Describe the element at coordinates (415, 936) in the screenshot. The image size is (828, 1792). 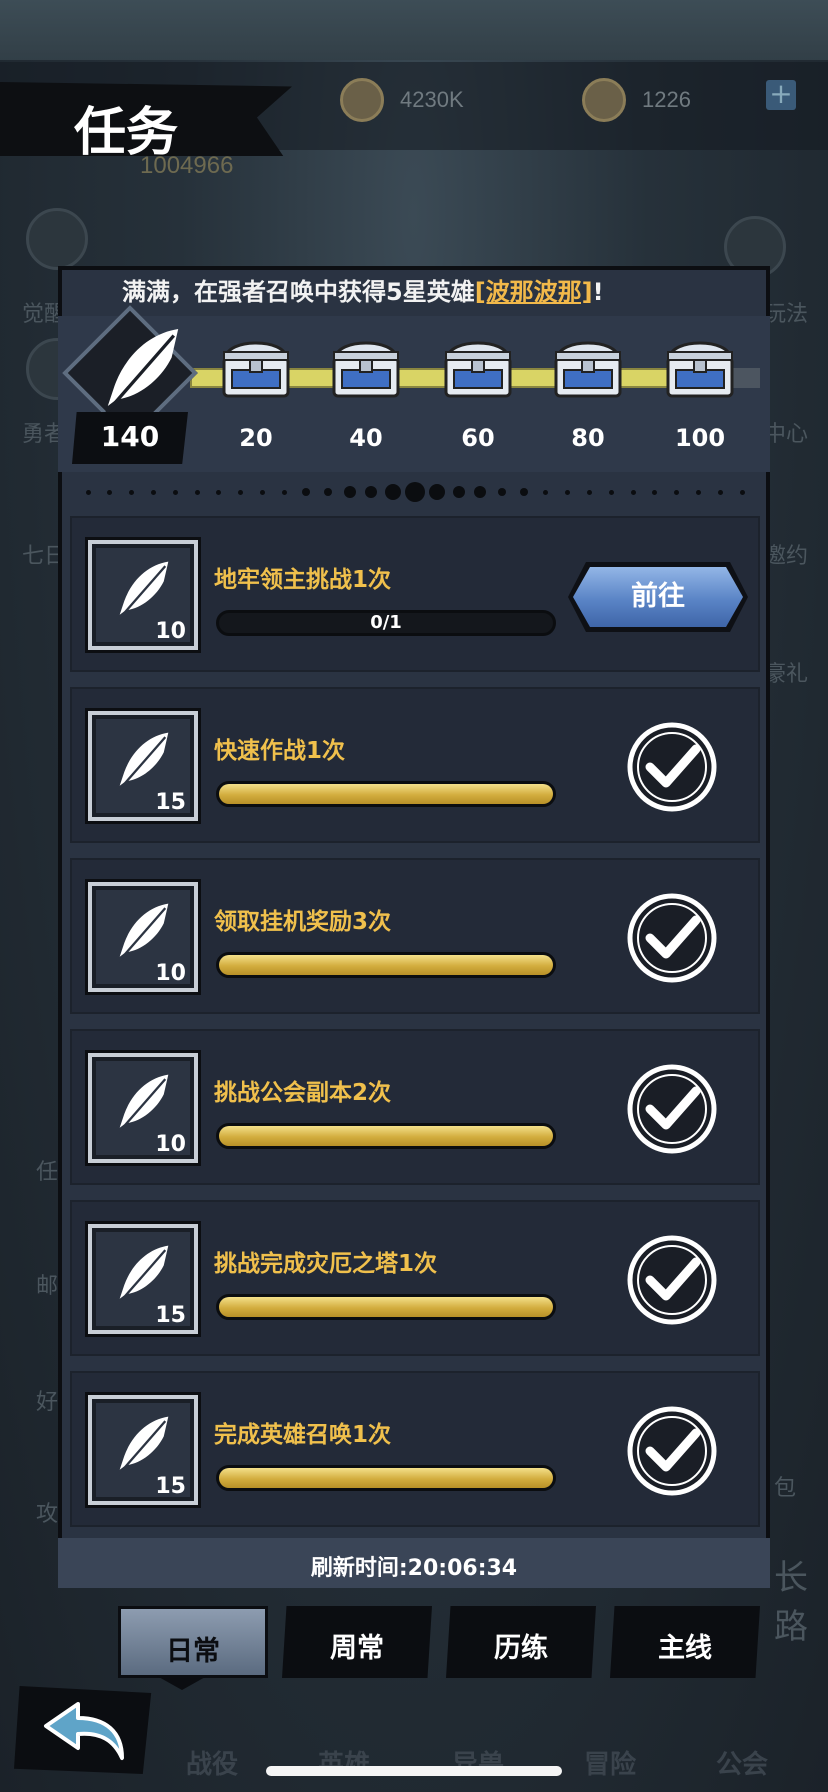
I see `task-row: 10 领取挂机奖励3次` at that location.